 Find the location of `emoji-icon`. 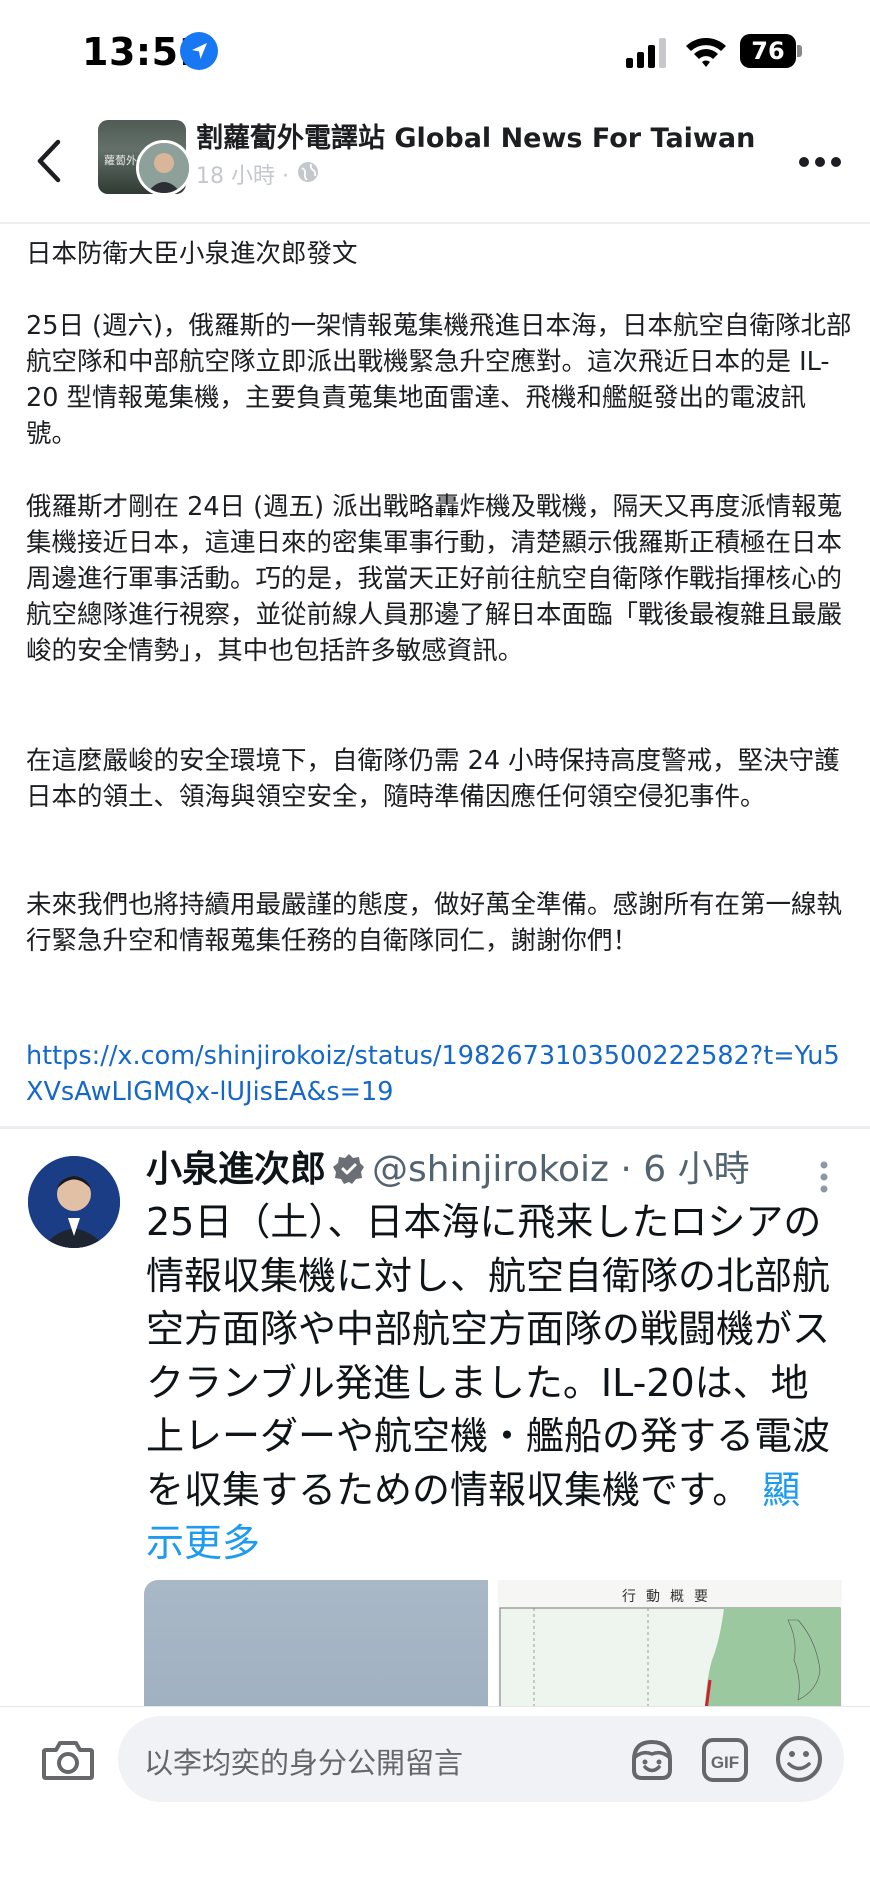

emoji-icon is located at coordinates (799, 1759).